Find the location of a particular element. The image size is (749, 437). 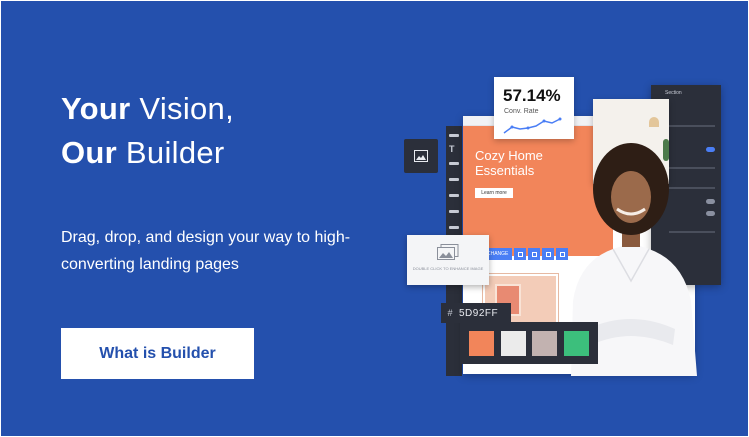

headline-bold-2: Our is located at coordinates (89, 152).